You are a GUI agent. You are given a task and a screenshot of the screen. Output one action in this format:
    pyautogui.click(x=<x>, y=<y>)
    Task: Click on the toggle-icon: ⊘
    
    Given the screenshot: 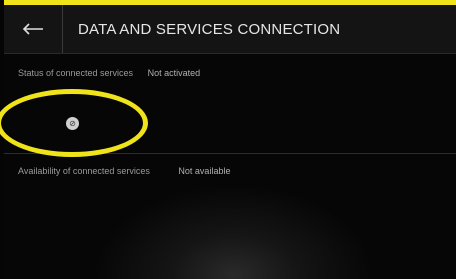 What is the action you would take?
    pyautogui.click(x=72, y=123)
    